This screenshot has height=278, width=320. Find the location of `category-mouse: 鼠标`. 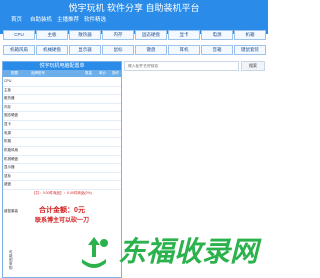

category-mouse: 鼠标 is located at coordinates (118, 50).